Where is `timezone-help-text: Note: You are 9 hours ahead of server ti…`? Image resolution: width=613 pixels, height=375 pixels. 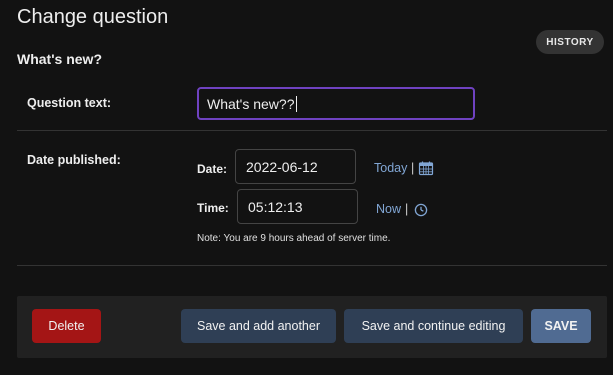 timezone-help-text: Note: You are 9 hours ahead of server ti… is located at coordinates (294, 238).